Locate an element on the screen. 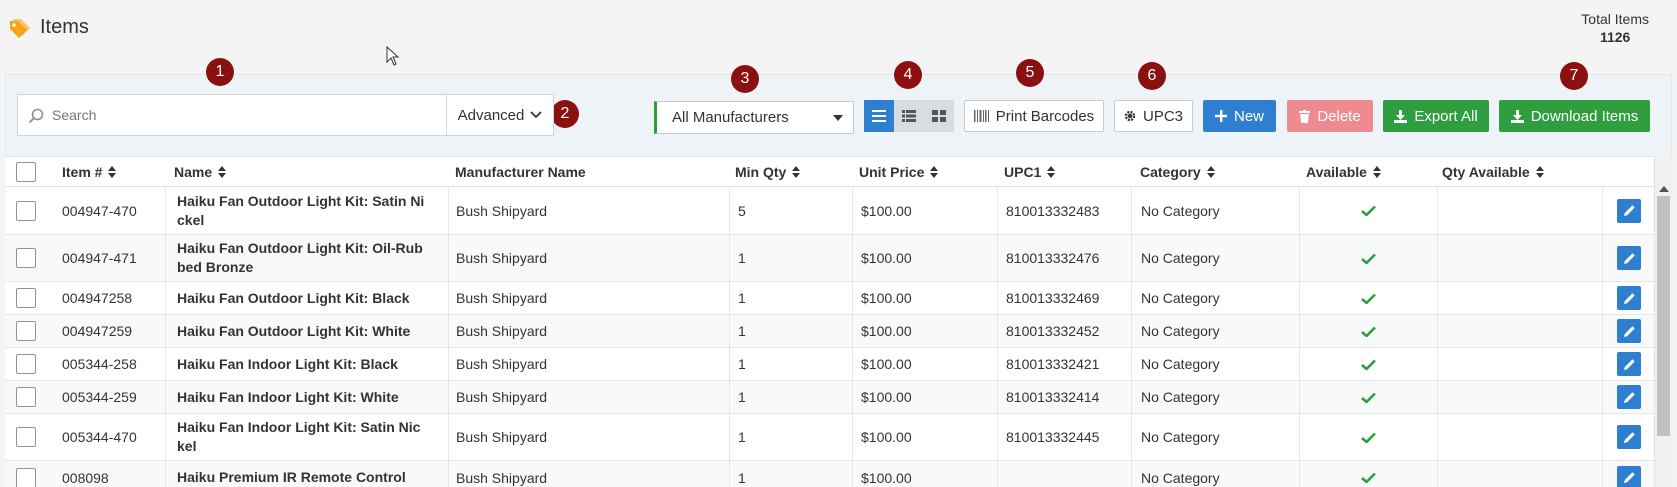 Image resolution: width=1677 pixels, height=487 pixels. col-name-label: Name is located at coordinates (193, 172).